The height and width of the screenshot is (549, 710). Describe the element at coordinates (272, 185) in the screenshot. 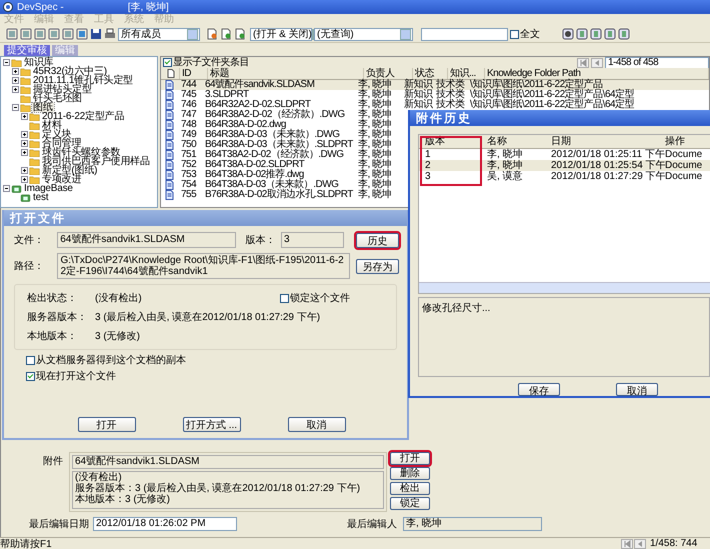

I see `table-cell-text: B64T38A-D-03（未来款）.DWG` at that location.